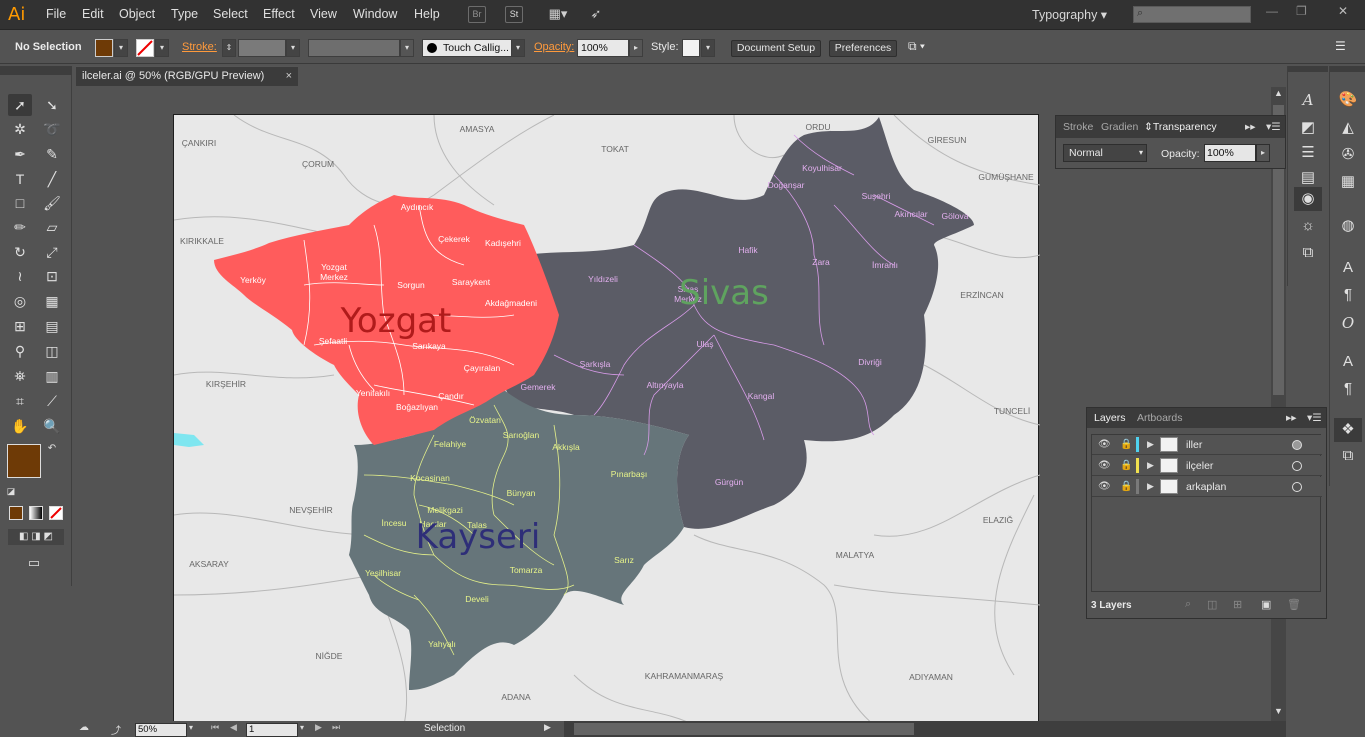  What do you see at coordinates (11, 491) in the screenshot?
I see `default-colors-icon: ◪` at bounding box center [11, 491].